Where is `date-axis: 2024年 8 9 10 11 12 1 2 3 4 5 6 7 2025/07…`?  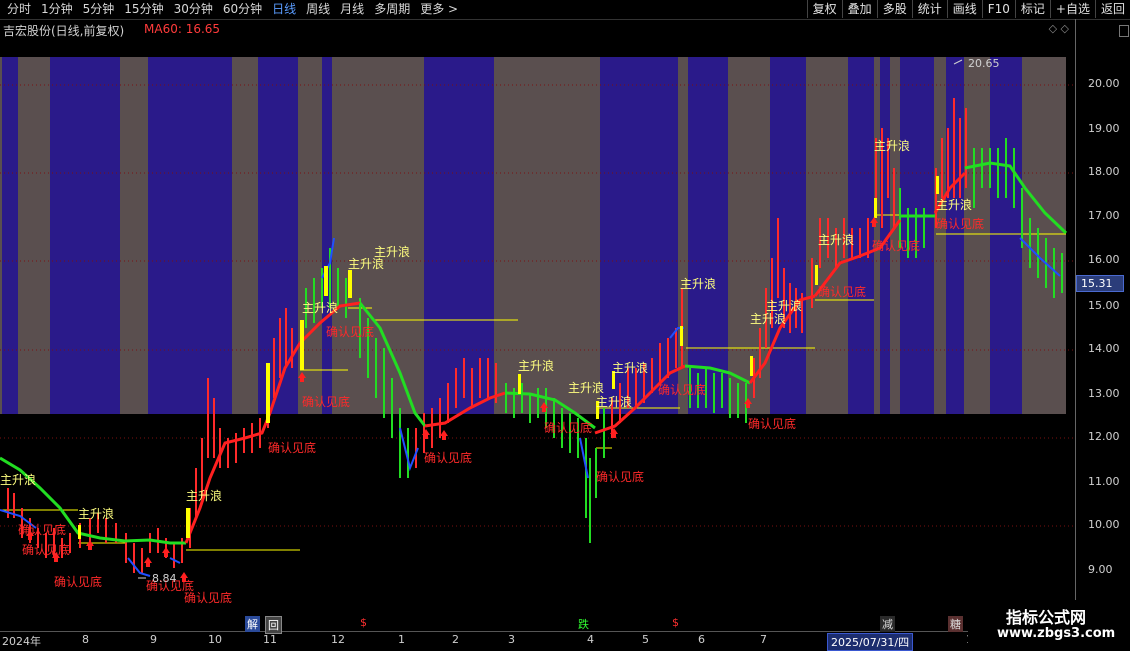 date-axis: 2024年 8 9 10 11 12 1 2 3 4 5 6 7 2025/07… is located at coordinates (537, 633).